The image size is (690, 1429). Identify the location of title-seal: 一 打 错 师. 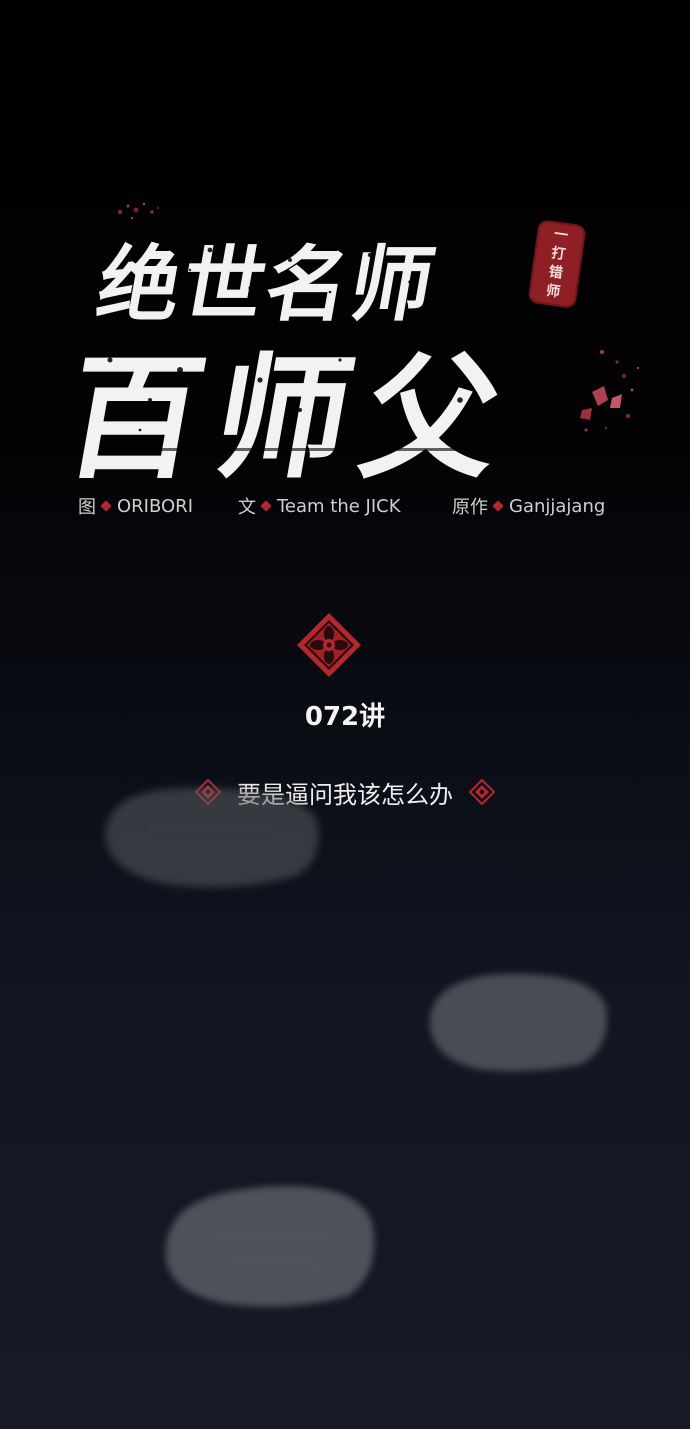
(557, 264).